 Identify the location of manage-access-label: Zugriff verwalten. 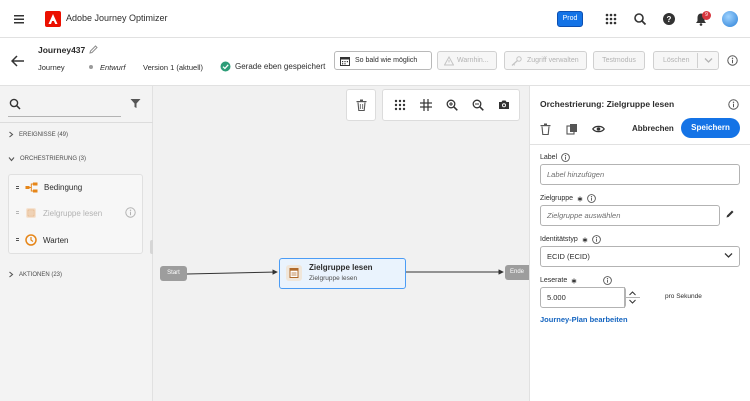
(553, 60).